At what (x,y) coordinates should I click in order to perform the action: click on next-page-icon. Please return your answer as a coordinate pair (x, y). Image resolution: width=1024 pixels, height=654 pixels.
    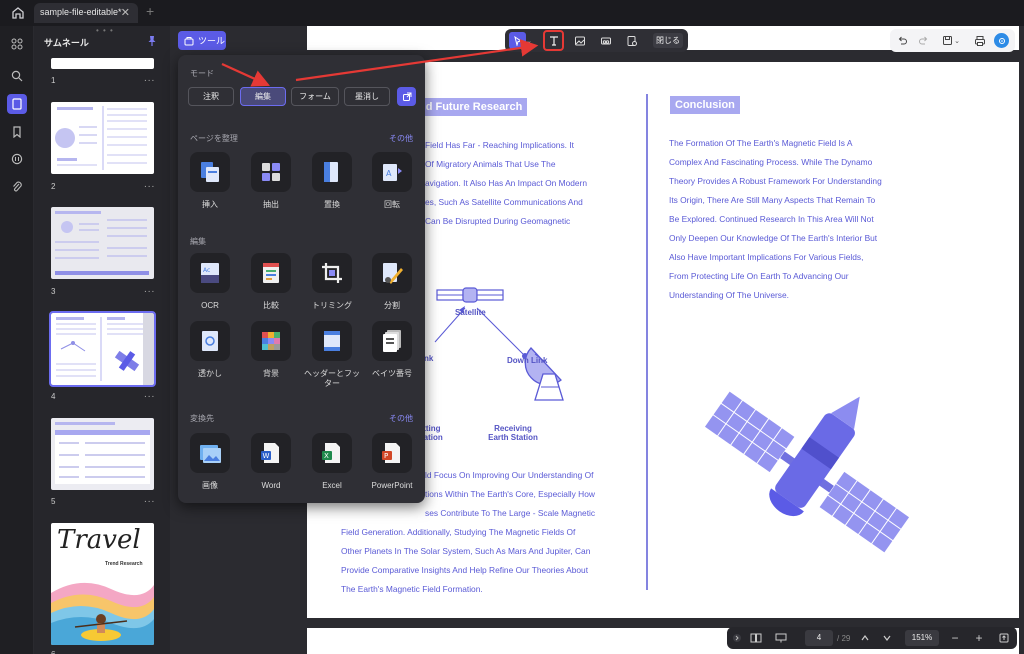
    Looking at the image, I should click on (887, 638).